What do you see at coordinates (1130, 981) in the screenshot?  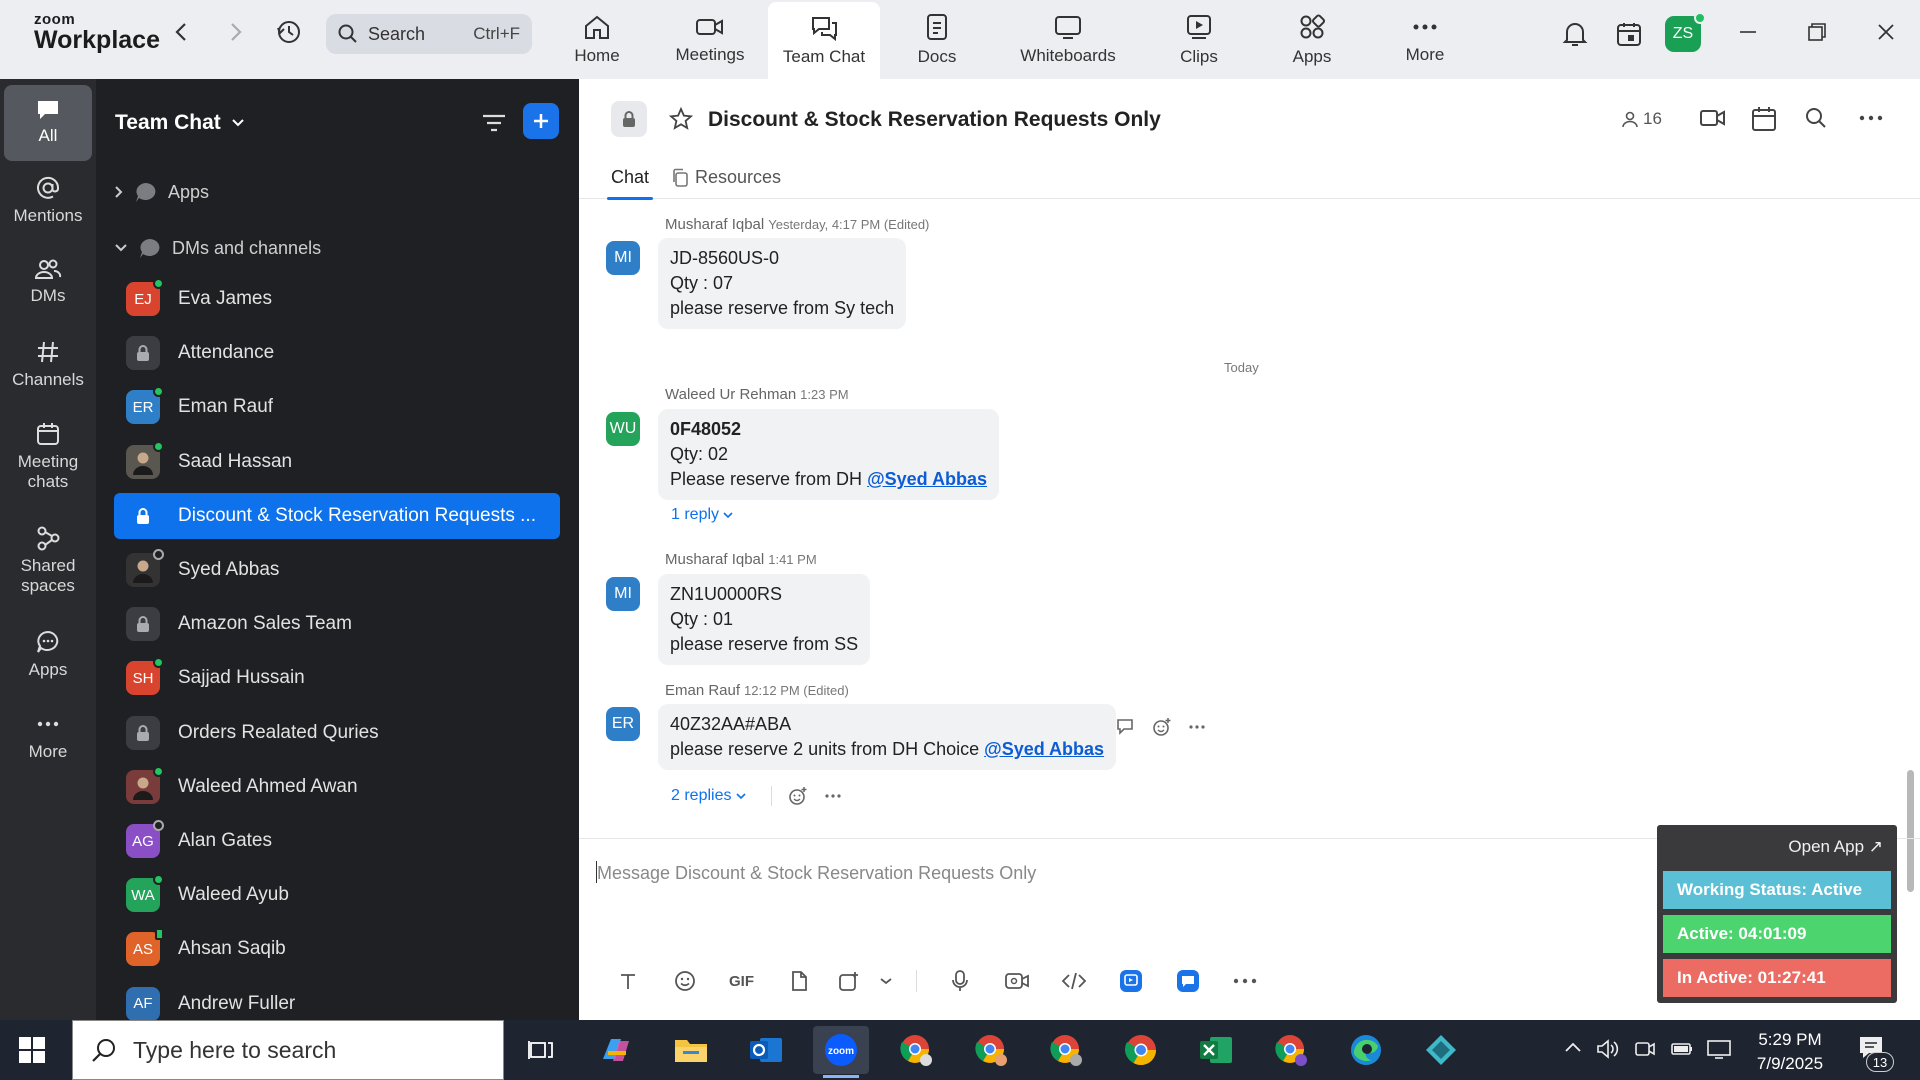 I see `clips-app-icon` at bounding box center [1130, 981].